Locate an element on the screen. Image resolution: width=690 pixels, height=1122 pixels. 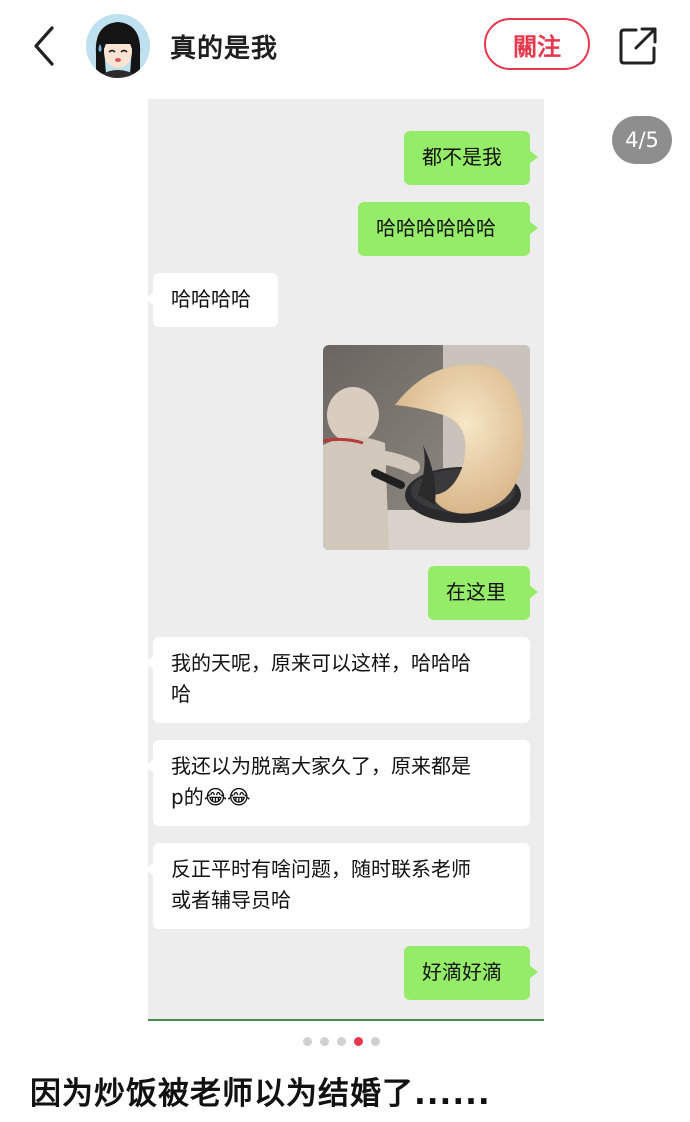
chat-bubble: 我的天呢，原来可以这样，哈哈哈 哈 is located at coordinates (339, 680).